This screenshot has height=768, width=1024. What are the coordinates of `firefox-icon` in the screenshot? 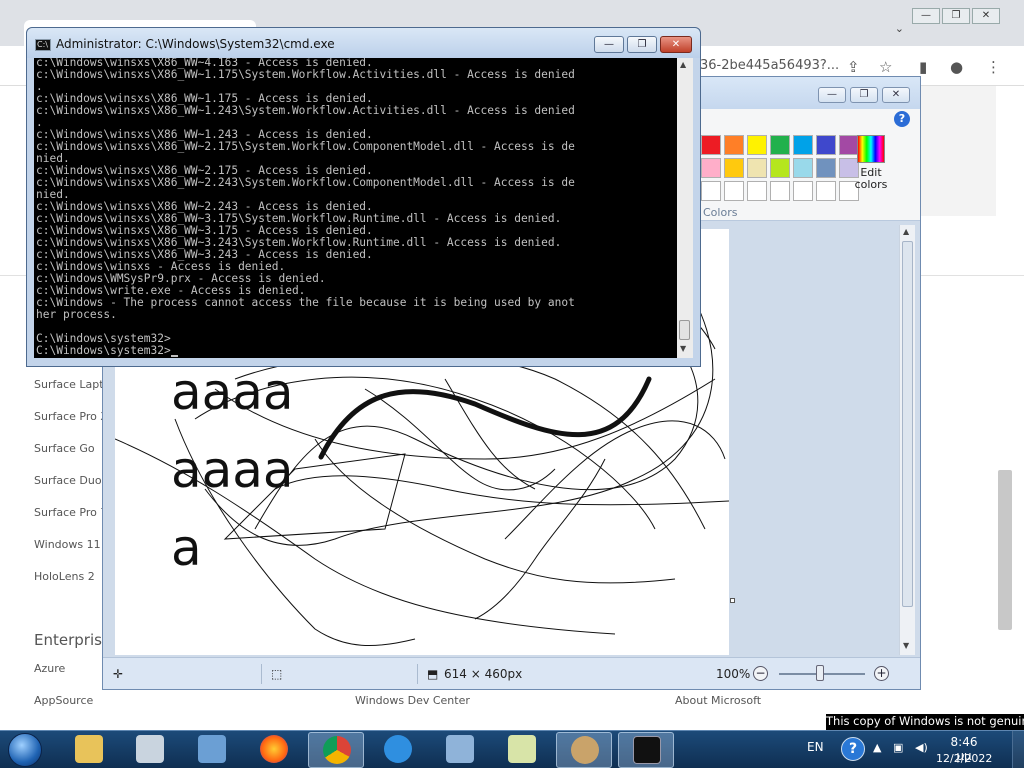 It's located at (274, 749).